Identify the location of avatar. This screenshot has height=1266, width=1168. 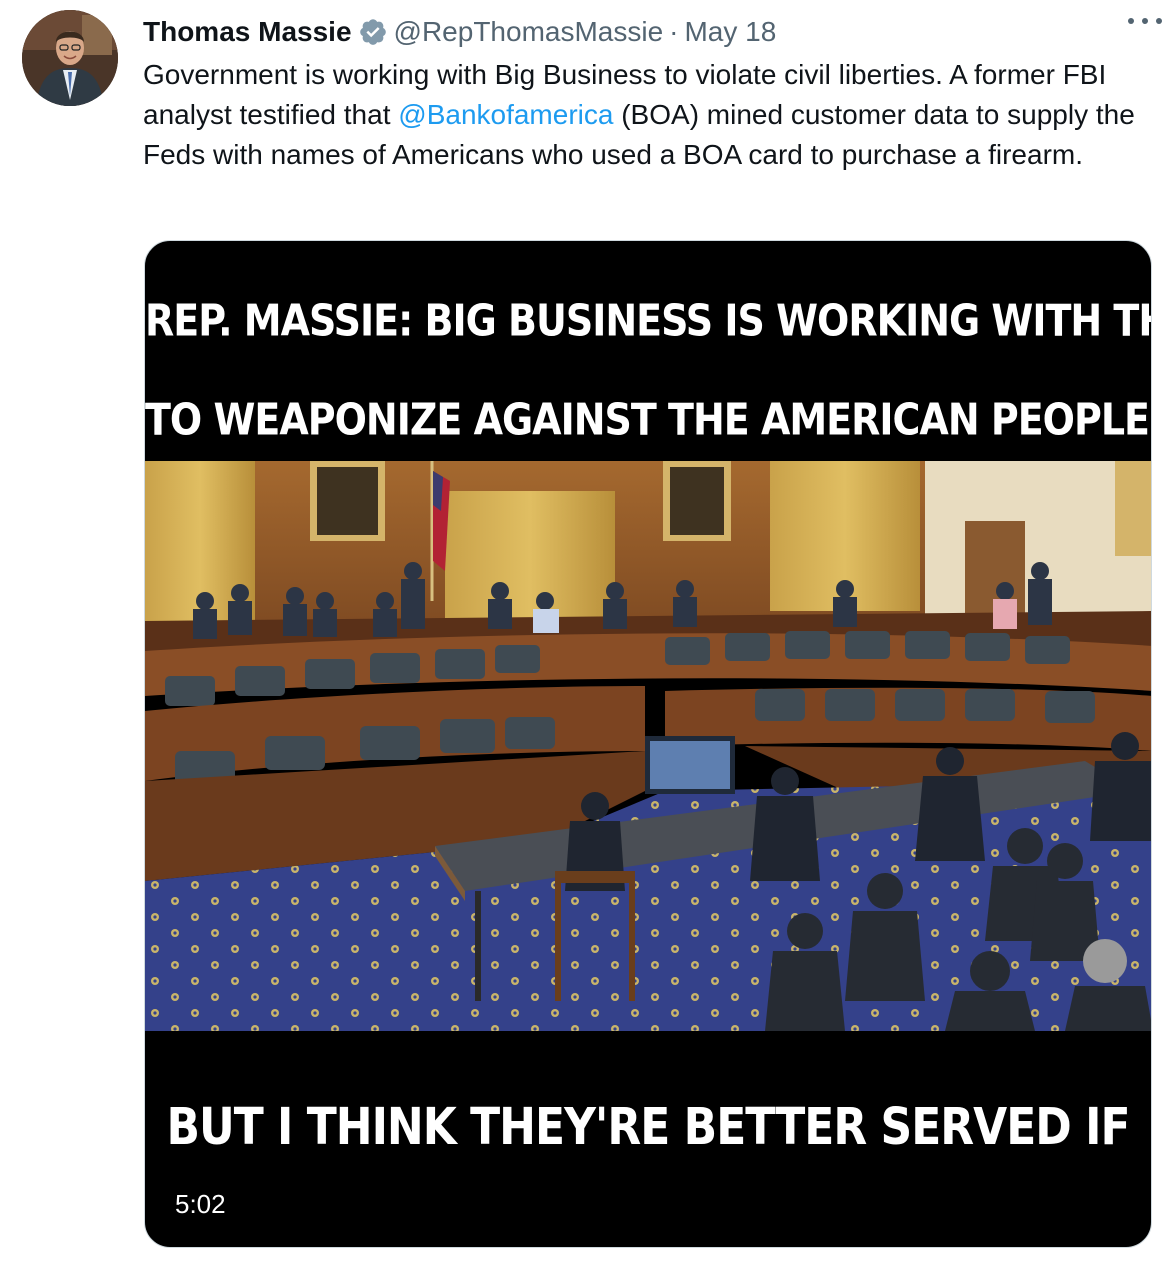
(70, 58).